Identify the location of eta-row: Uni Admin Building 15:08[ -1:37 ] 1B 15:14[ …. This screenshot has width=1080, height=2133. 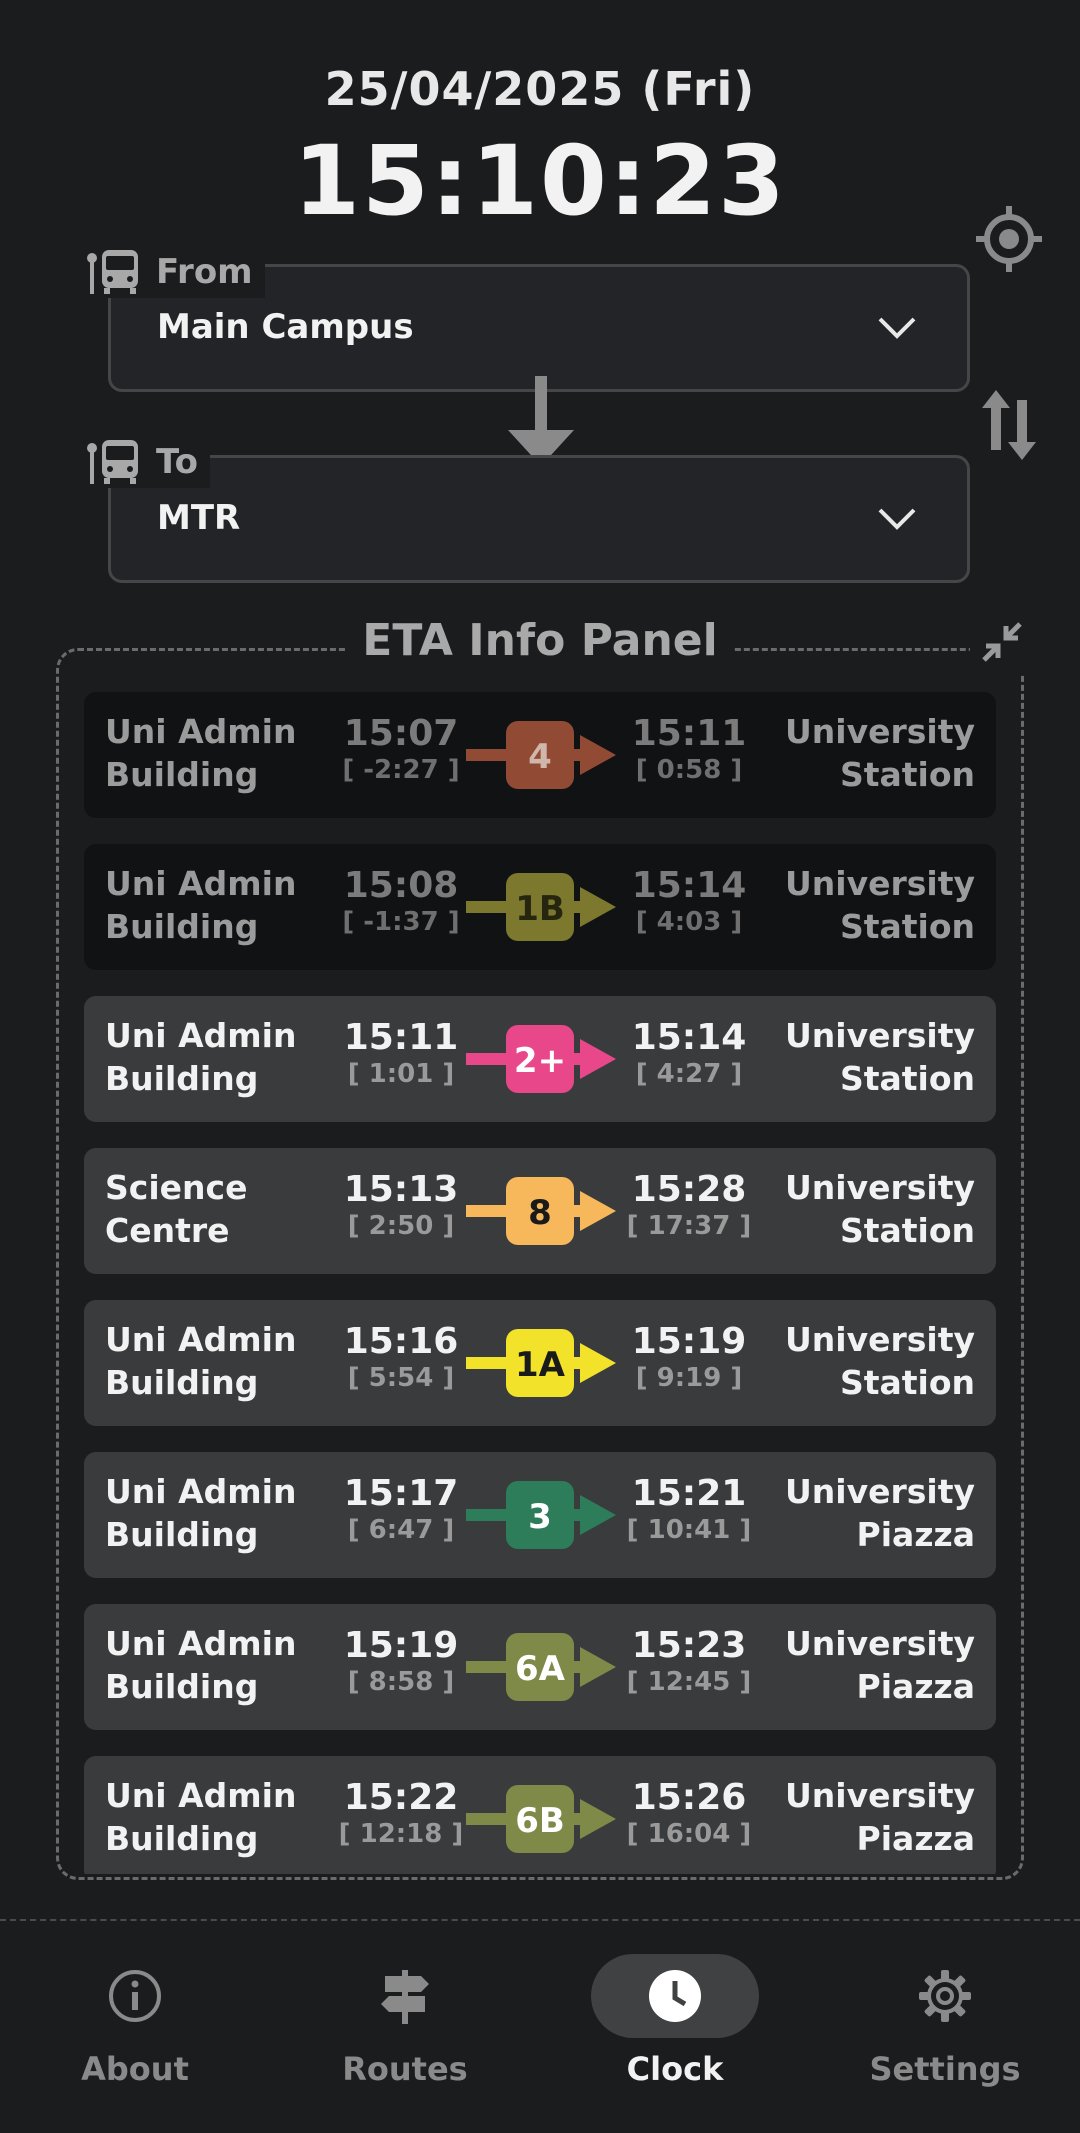
(540, 907).